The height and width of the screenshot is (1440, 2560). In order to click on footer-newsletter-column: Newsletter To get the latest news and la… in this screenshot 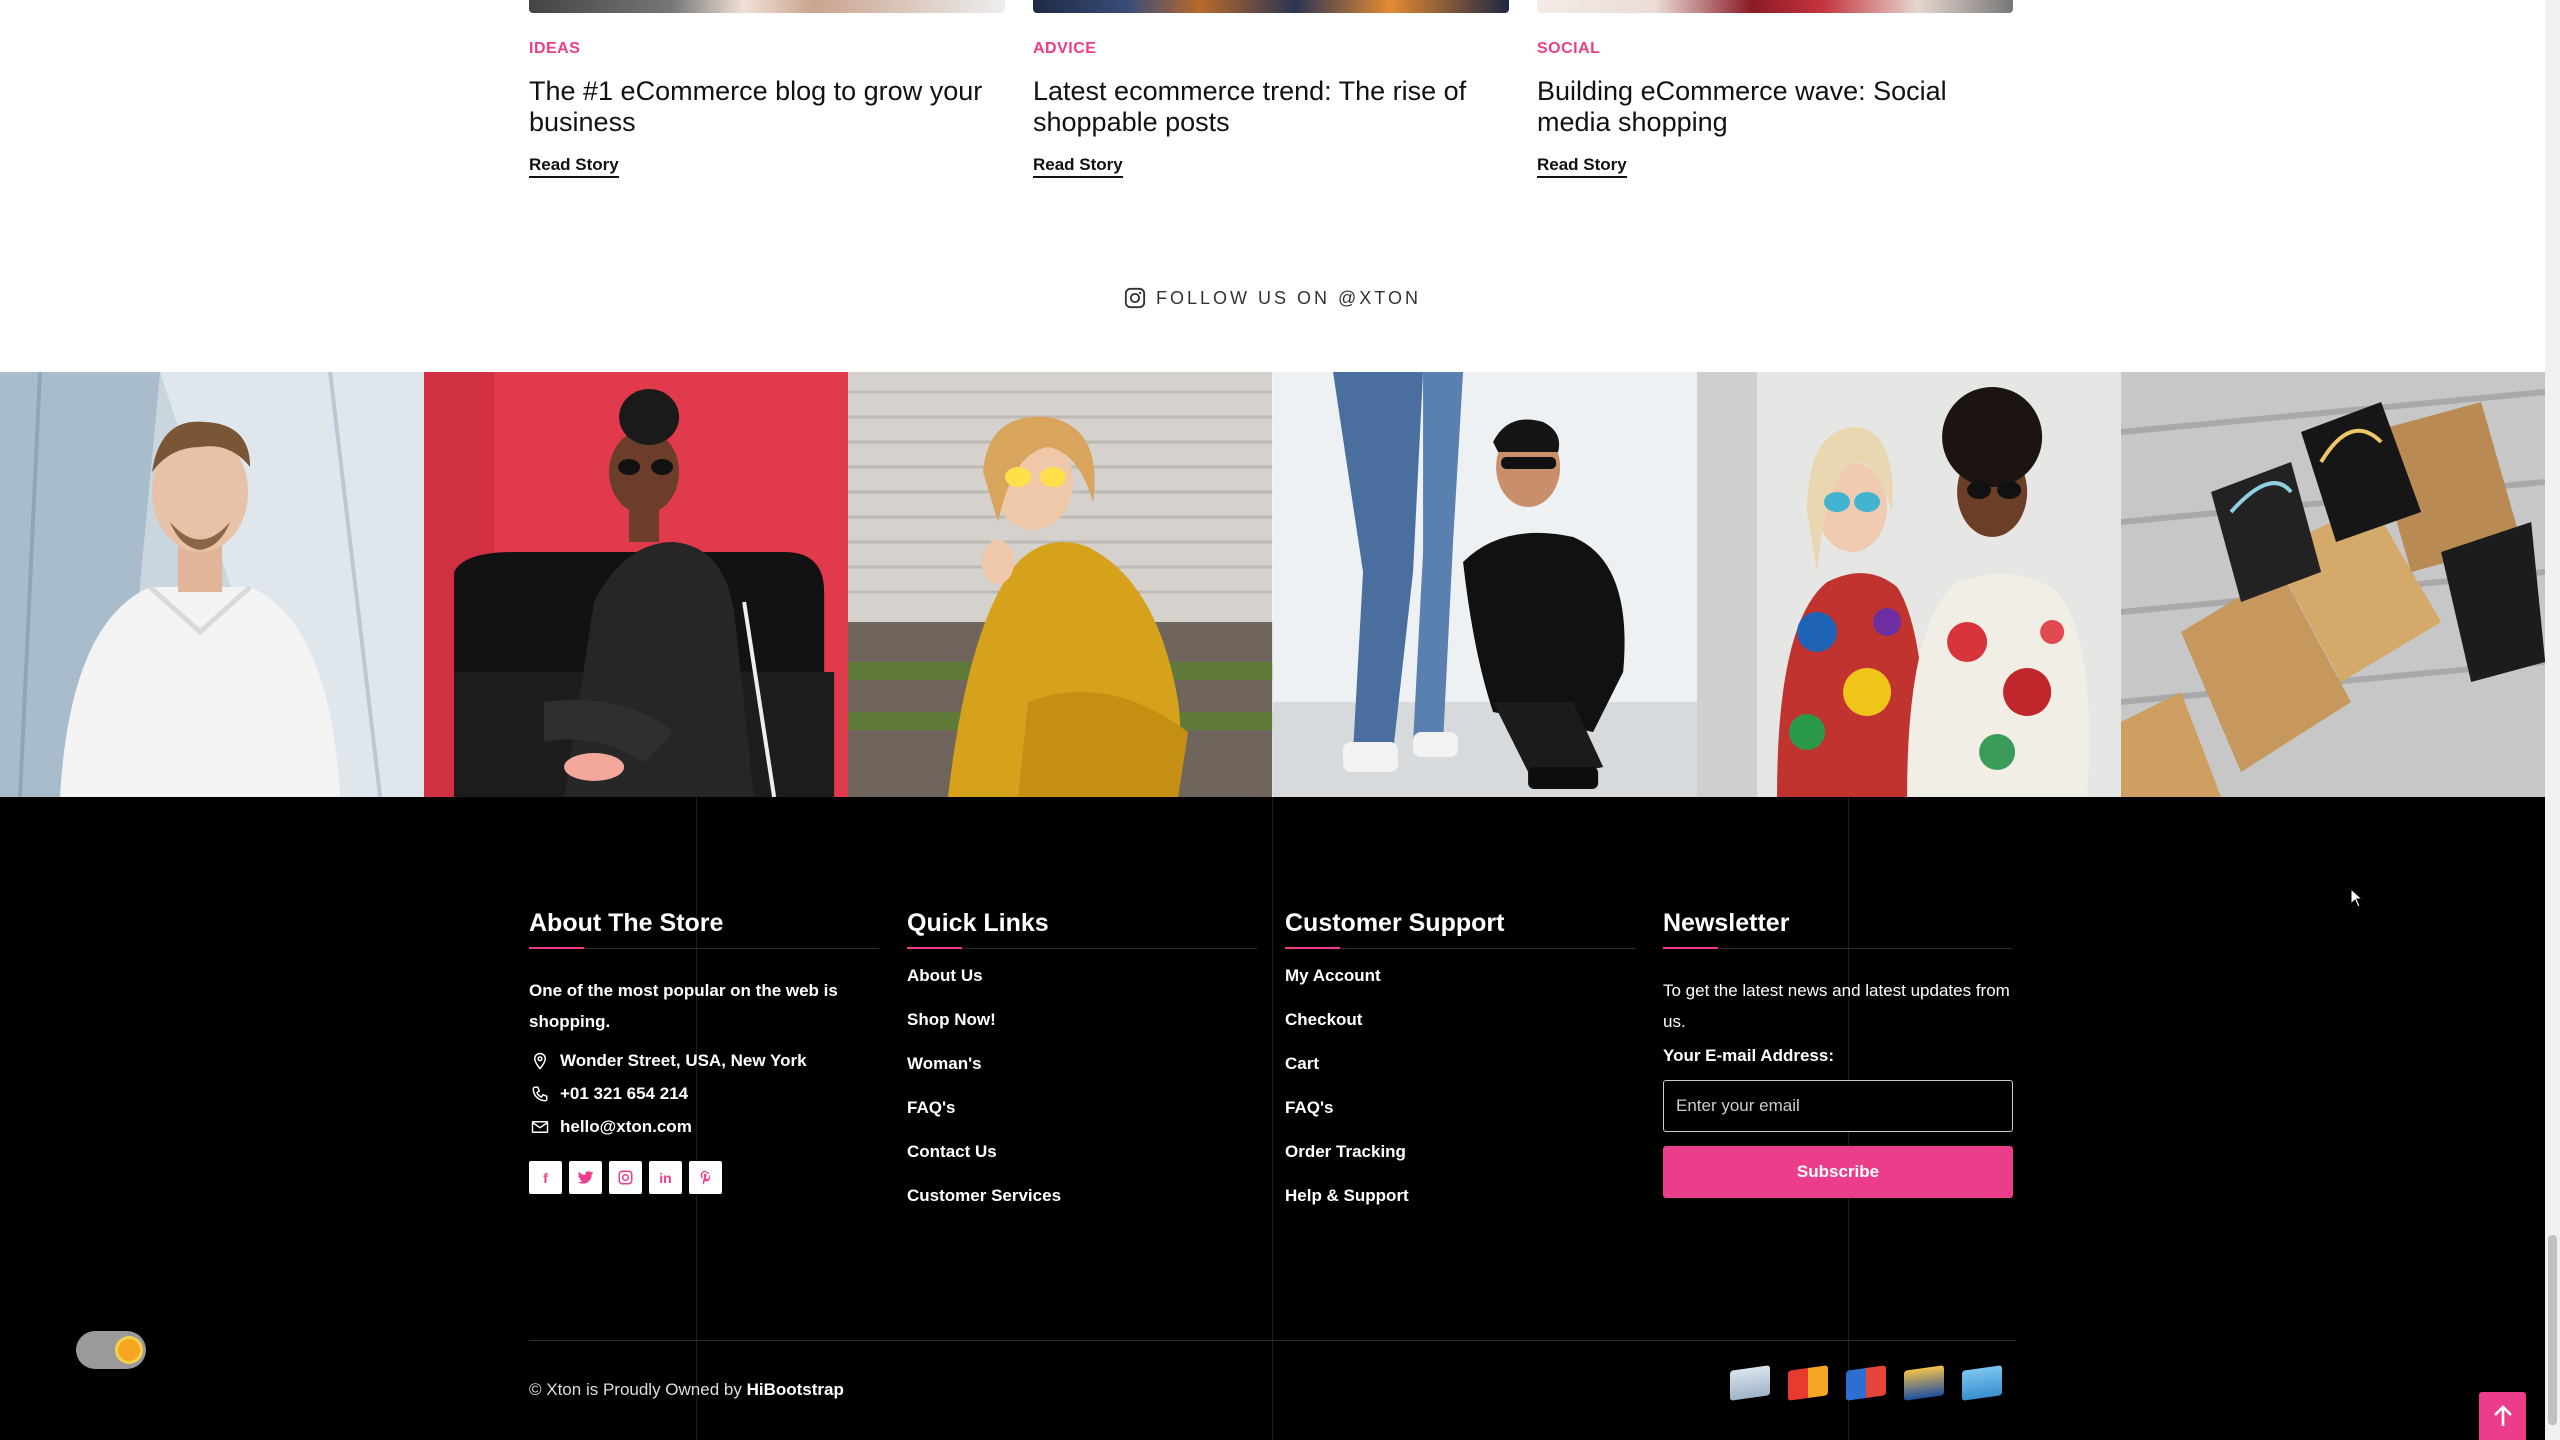, I will do `click(1838, 1053)`.